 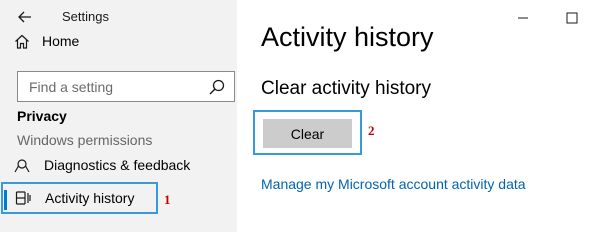 I want to click on activity-history-icon, so click(x=23, y=198).